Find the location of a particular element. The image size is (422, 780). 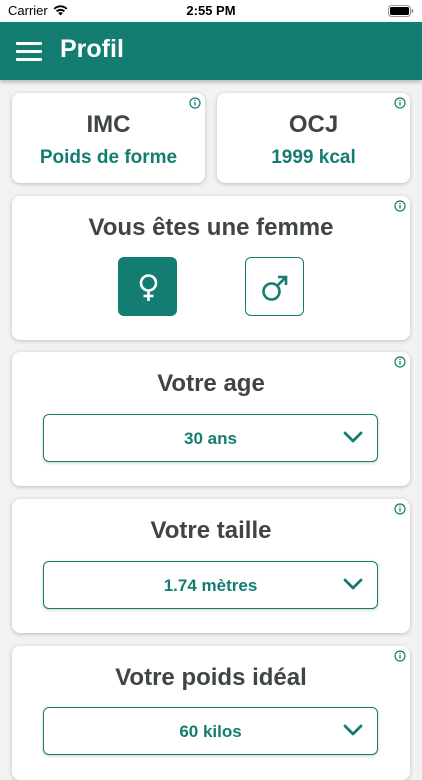

male-symbol-icon is located at coordinates (275, 288).